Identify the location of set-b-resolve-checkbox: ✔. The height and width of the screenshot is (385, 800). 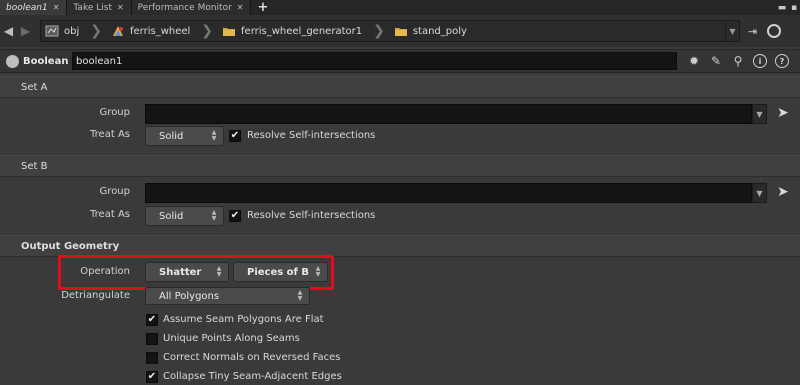
(235, 216).